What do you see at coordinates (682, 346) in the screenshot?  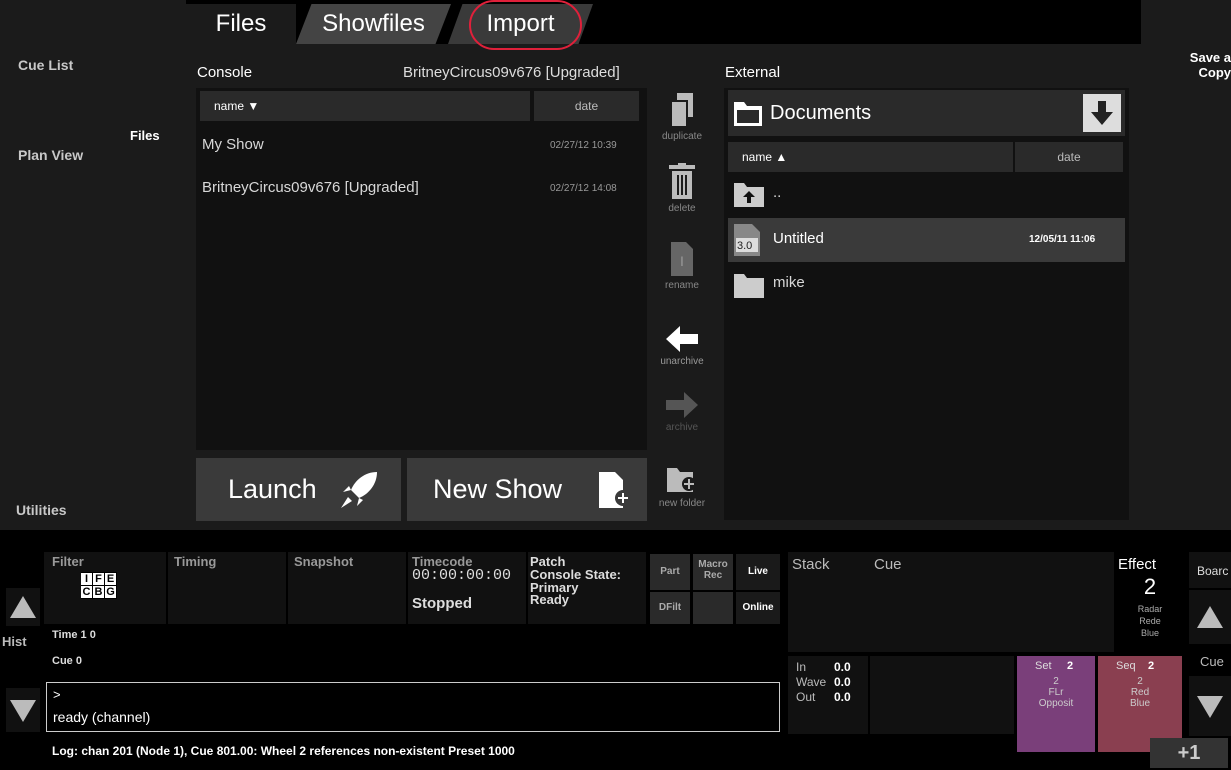 I see `unarchive-button: unarchive` at bounding box center [682, 346].